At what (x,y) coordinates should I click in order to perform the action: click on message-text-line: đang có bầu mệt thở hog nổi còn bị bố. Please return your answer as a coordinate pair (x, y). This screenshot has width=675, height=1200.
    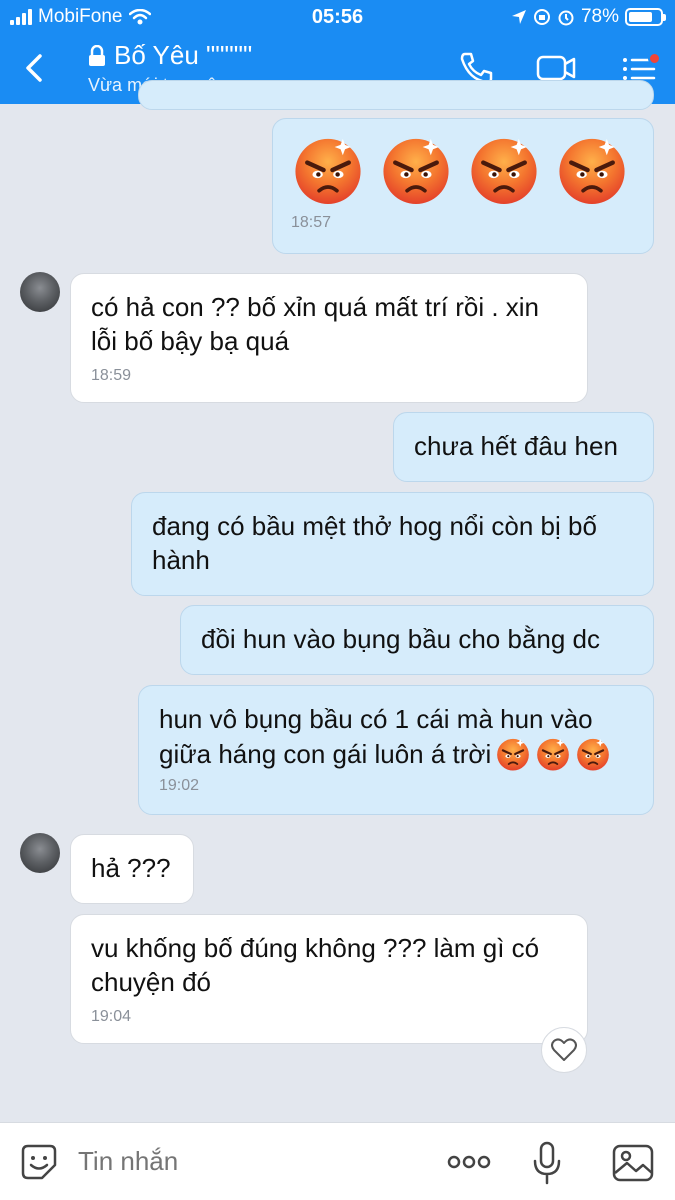
    Looking at the image, I should click on (374, 526).